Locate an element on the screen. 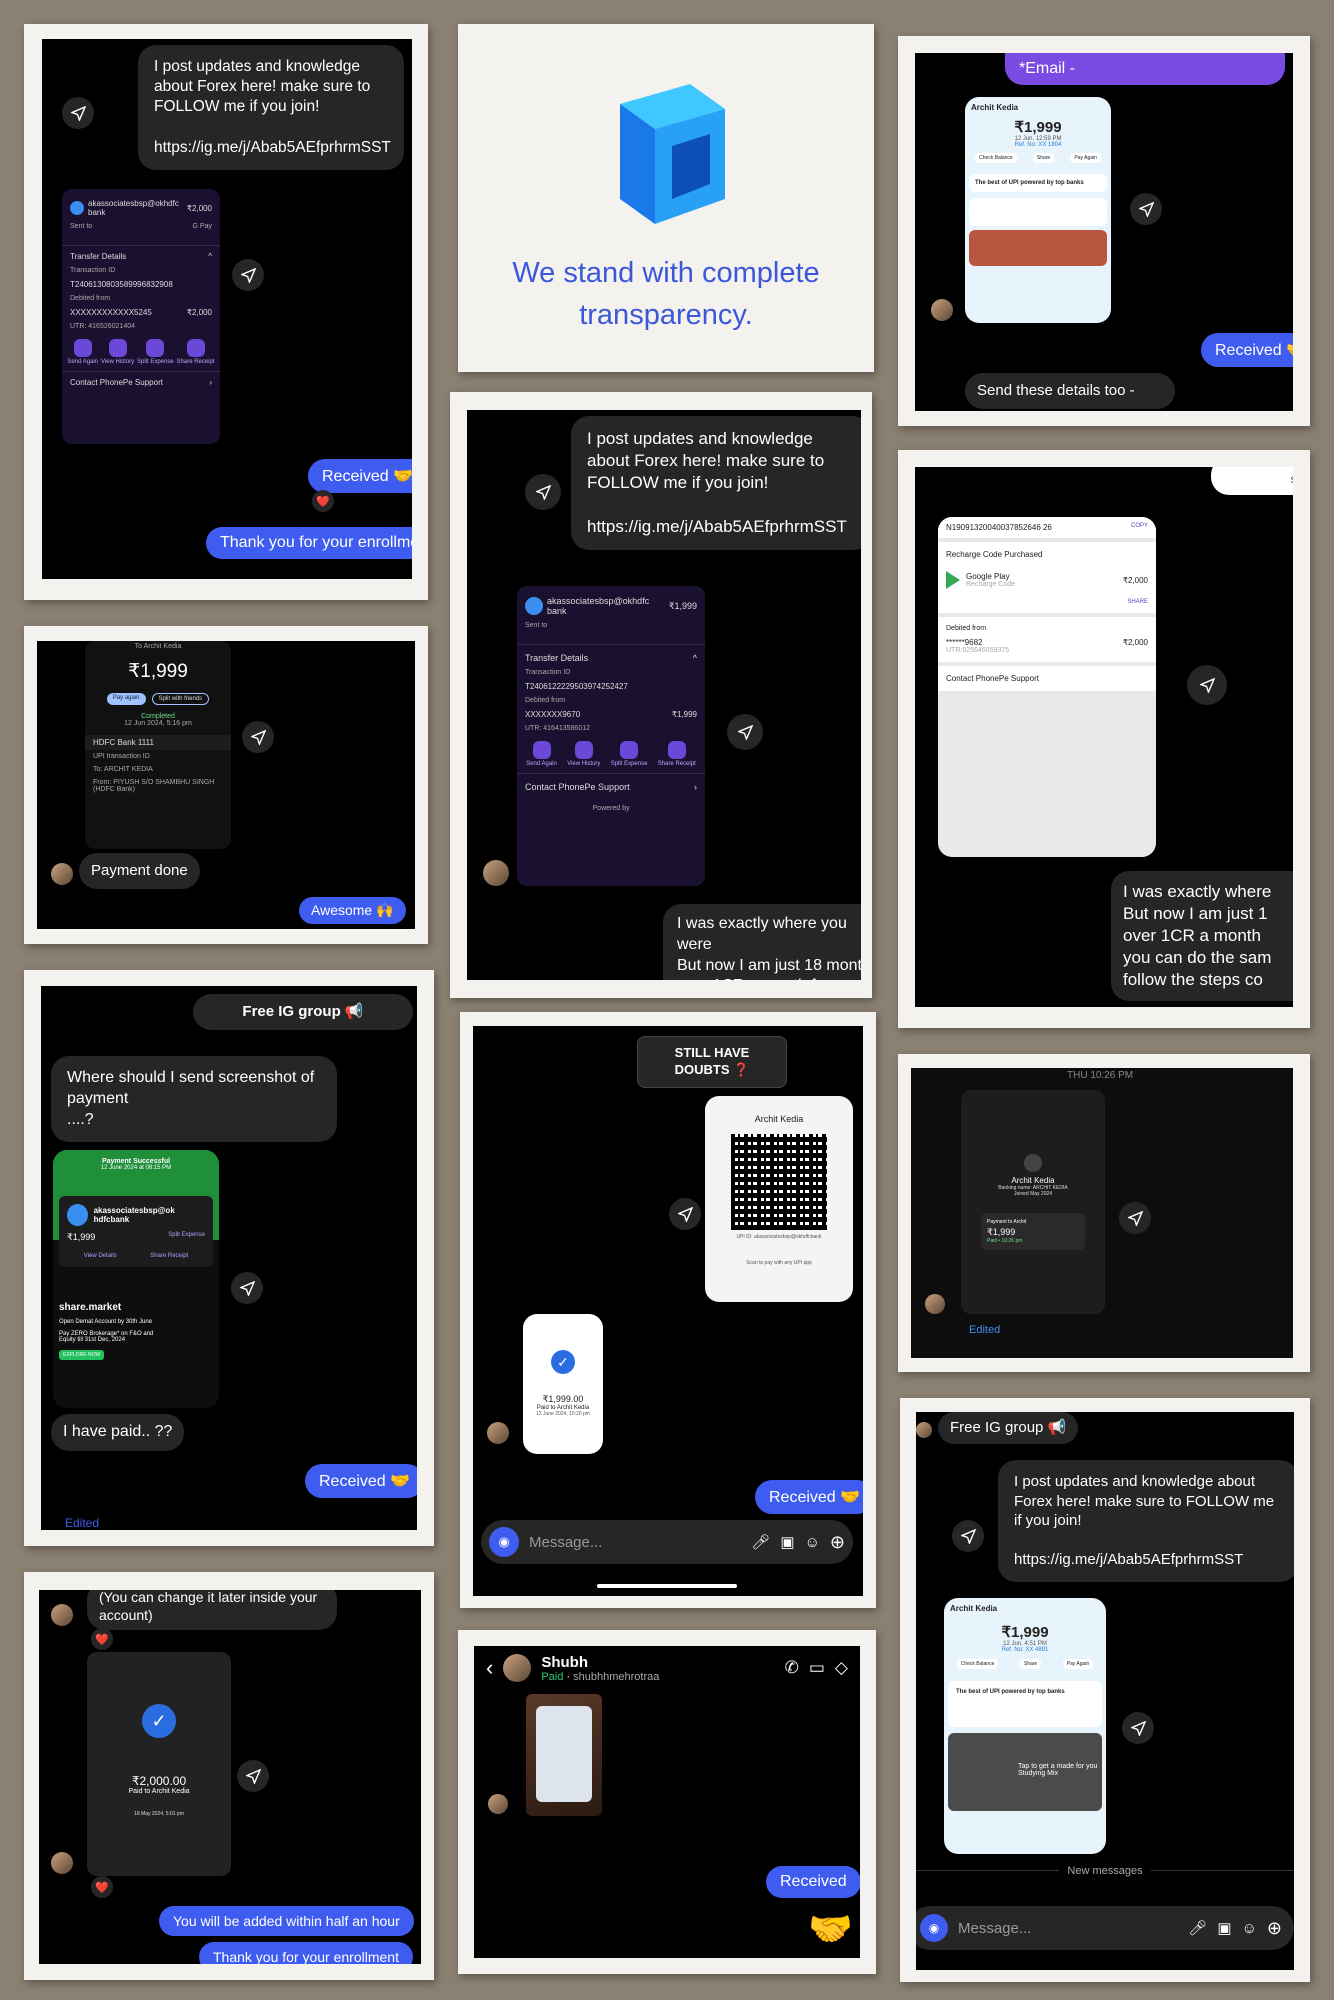 The width and height of the screenshot is (1334, 2000). chat-header: ‹ Shubh Paid · shubhhmehrotraa ✆ ▭ ◇ is located at coordinates (667, 1668).